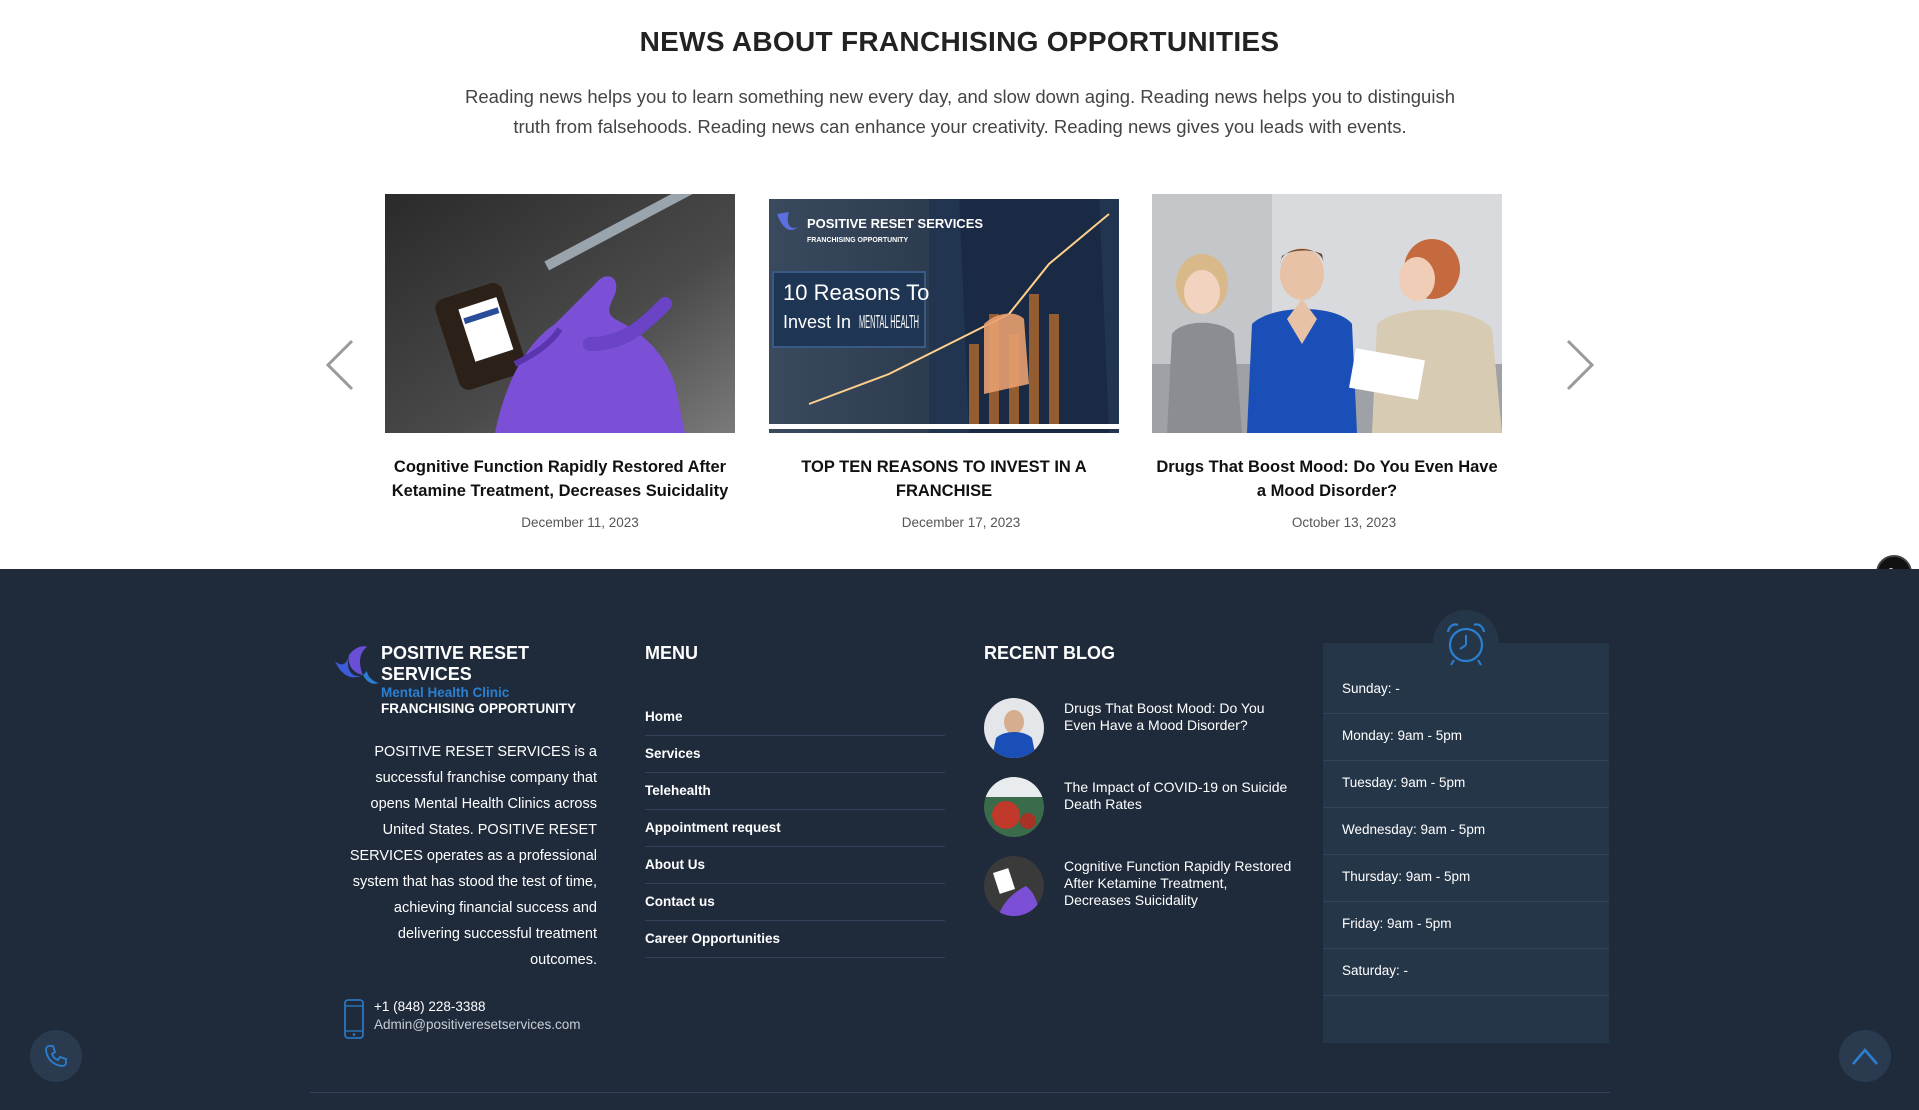  Describe the element at coordinates (961, 522) in the screenshot. I see `news-card-date: December 17, 2023` at that location.